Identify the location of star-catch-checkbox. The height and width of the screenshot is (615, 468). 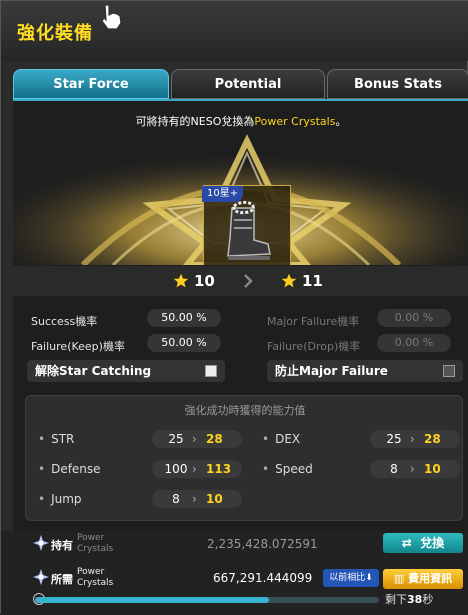
(211, 371).